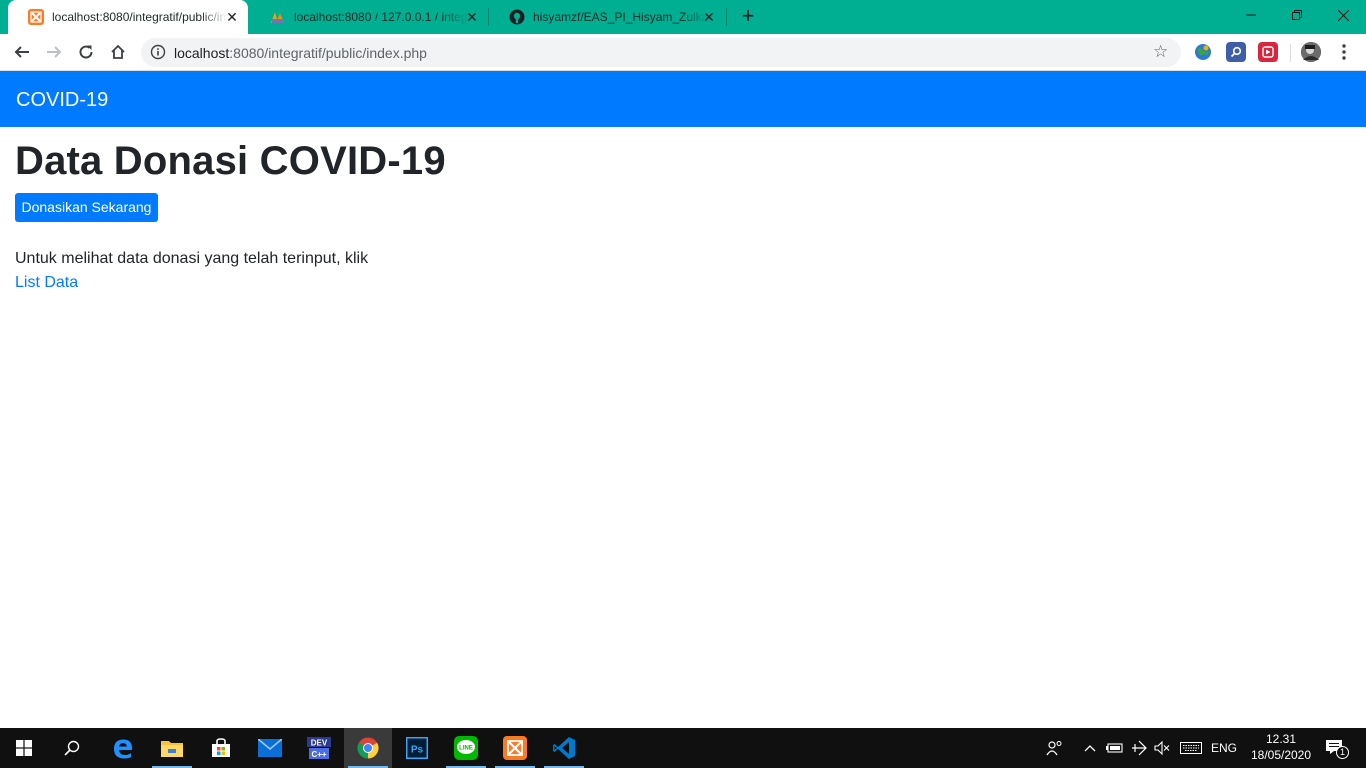  Describe the element at coordinates (24, 748) in the screenshot. I see `windows-start-icon` at that location.